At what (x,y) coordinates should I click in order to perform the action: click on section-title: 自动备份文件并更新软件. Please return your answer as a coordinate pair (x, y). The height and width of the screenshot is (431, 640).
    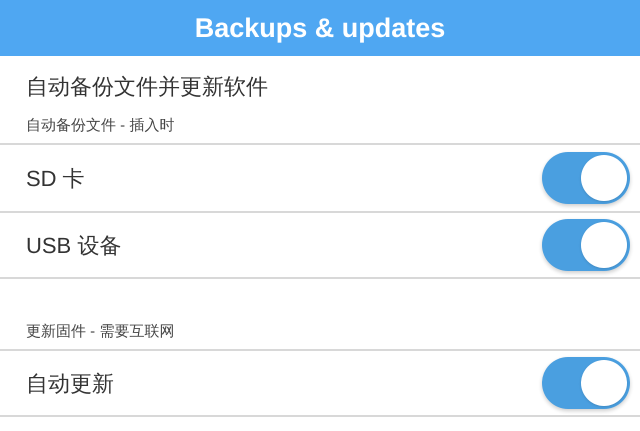
    Looking at the image, I should click on (147, 86).